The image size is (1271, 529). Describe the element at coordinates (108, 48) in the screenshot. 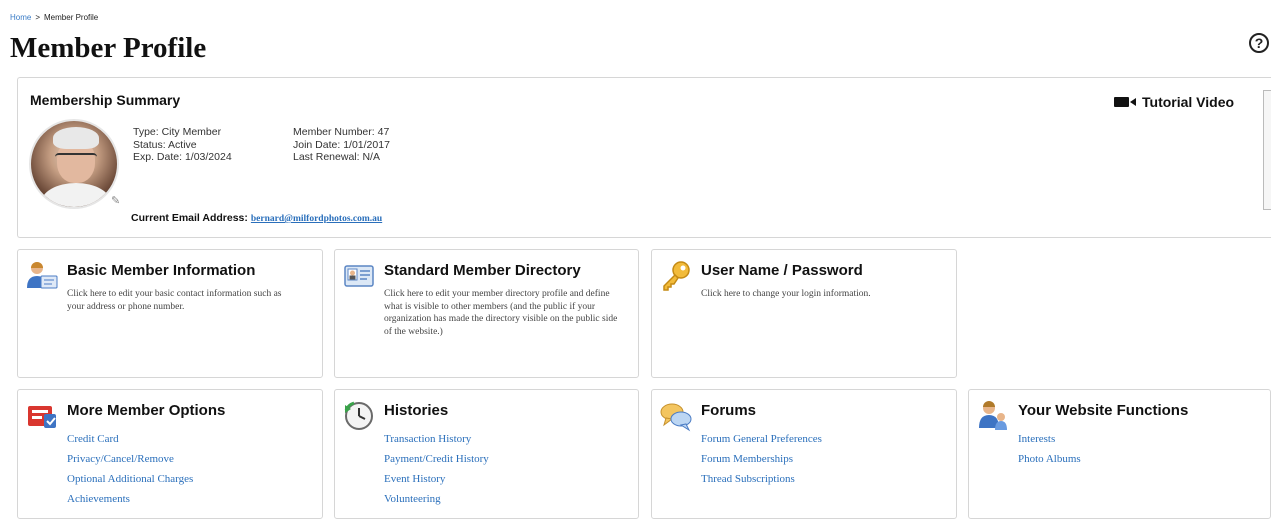

I see `page-title: Member Profile` at that location.